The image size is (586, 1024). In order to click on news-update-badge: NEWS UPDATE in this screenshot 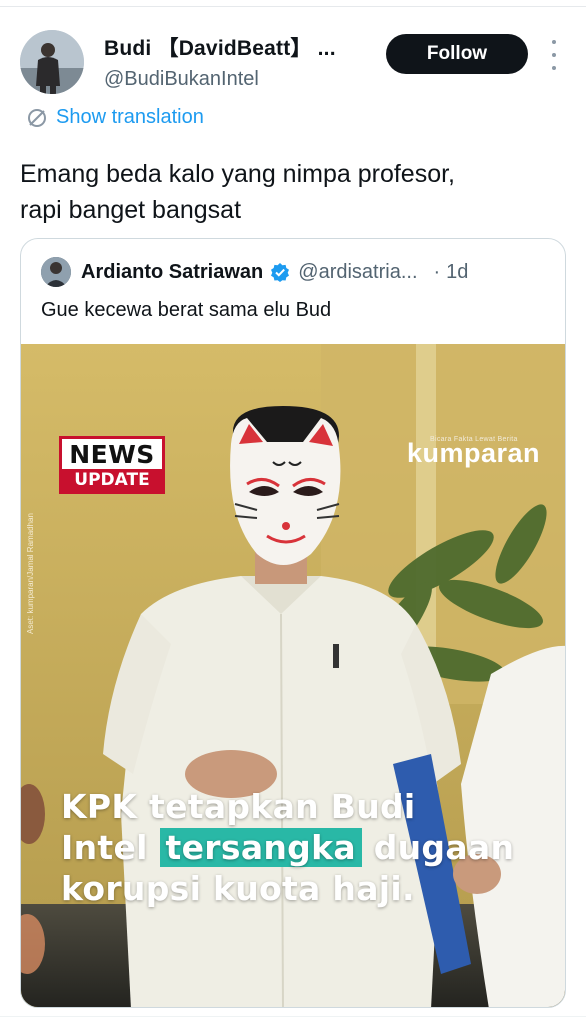, I will do `click(112, 465)`.